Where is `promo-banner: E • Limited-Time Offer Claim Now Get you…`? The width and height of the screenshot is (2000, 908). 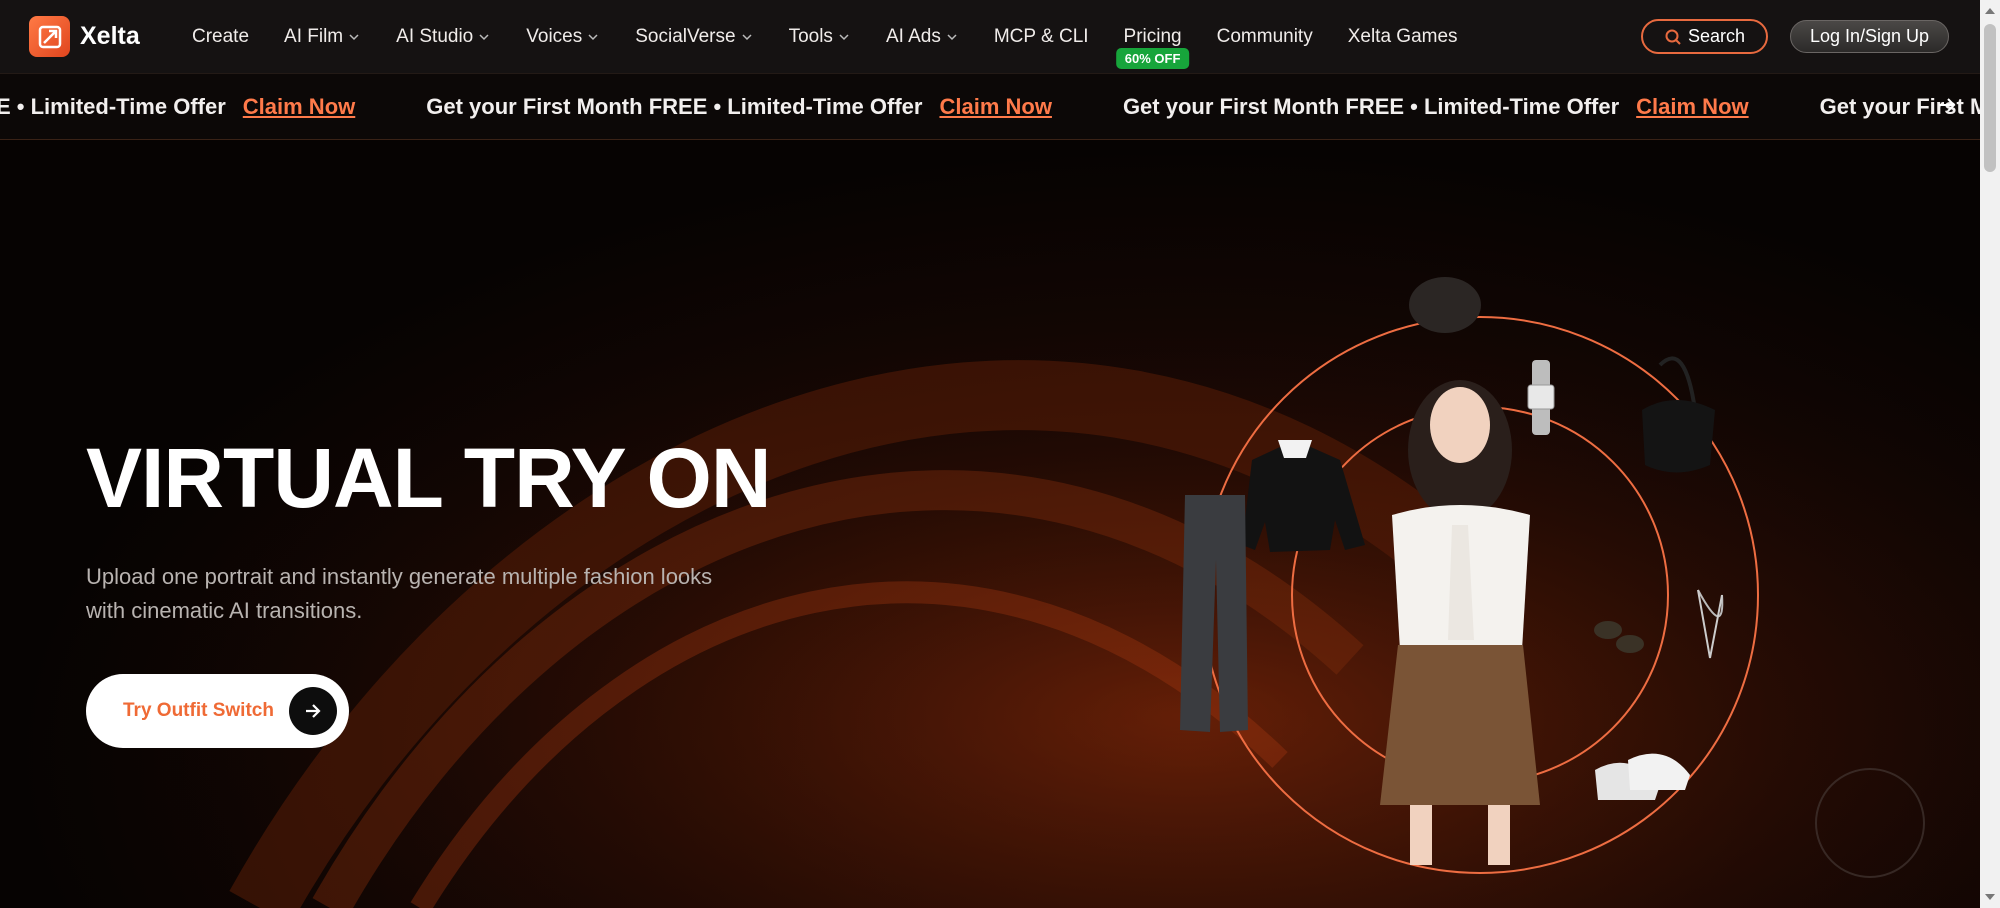 promo-banner: E • Limited-Time Offer Claim Now Get you… is located at coordinates (990, 107).